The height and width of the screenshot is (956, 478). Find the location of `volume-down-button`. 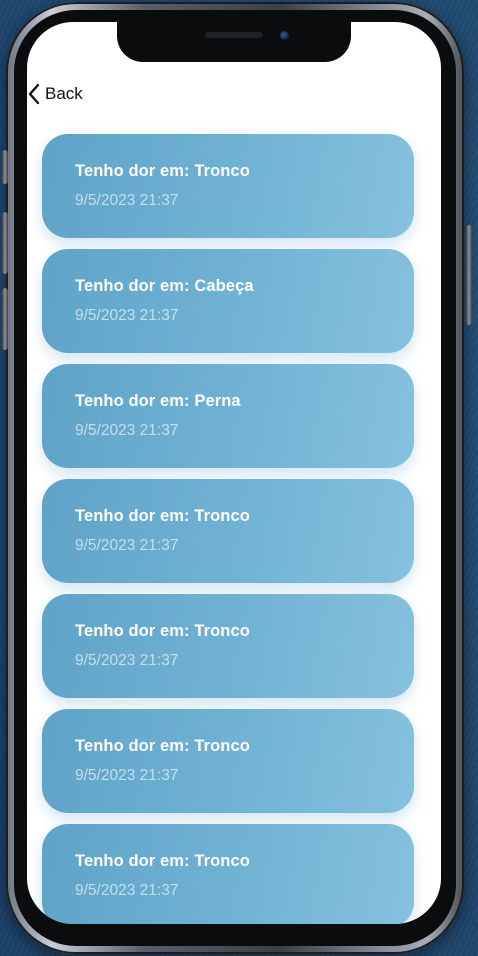

volume-down-button is located at coordinates (5, 319).